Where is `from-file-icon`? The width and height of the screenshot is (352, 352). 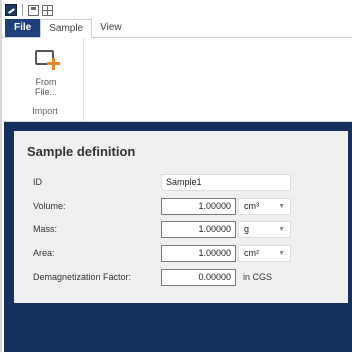 from-file-icon is located at coordinates (46, 60).